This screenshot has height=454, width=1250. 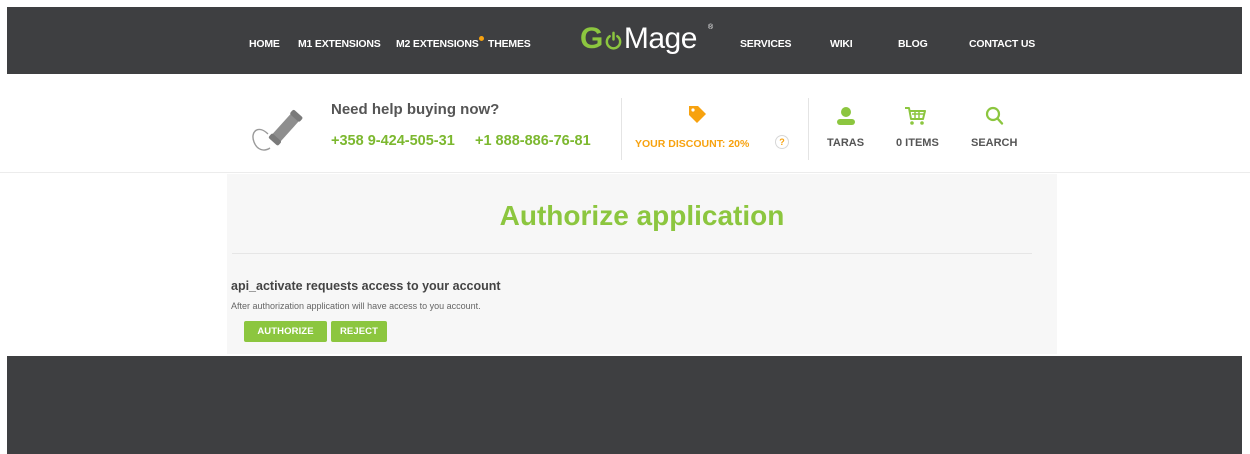 I want to click on authorize-button: AUTHORIZE, so click(x=285, y=331).